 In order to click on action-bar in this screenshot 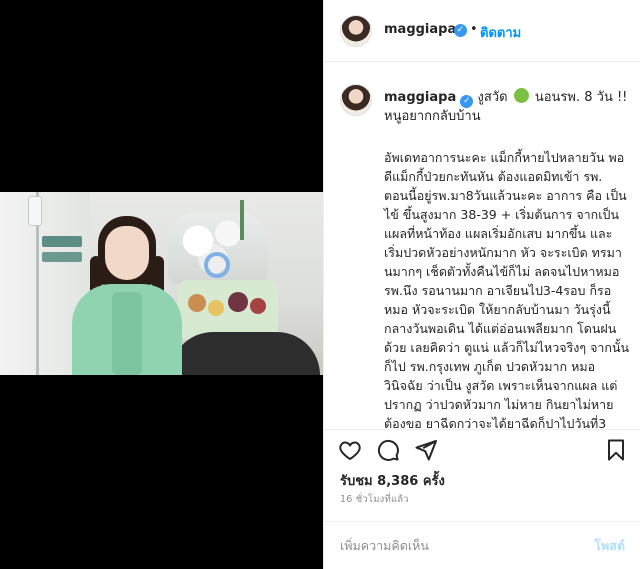, I will do `click(482, 450)`.